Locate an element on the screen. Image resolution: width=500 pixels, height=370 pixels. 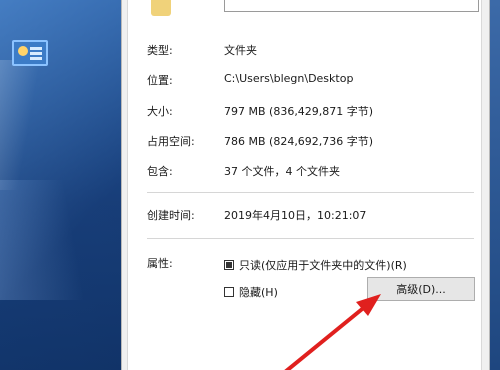
type-label: 类型: is located at coordinates (160, 50).